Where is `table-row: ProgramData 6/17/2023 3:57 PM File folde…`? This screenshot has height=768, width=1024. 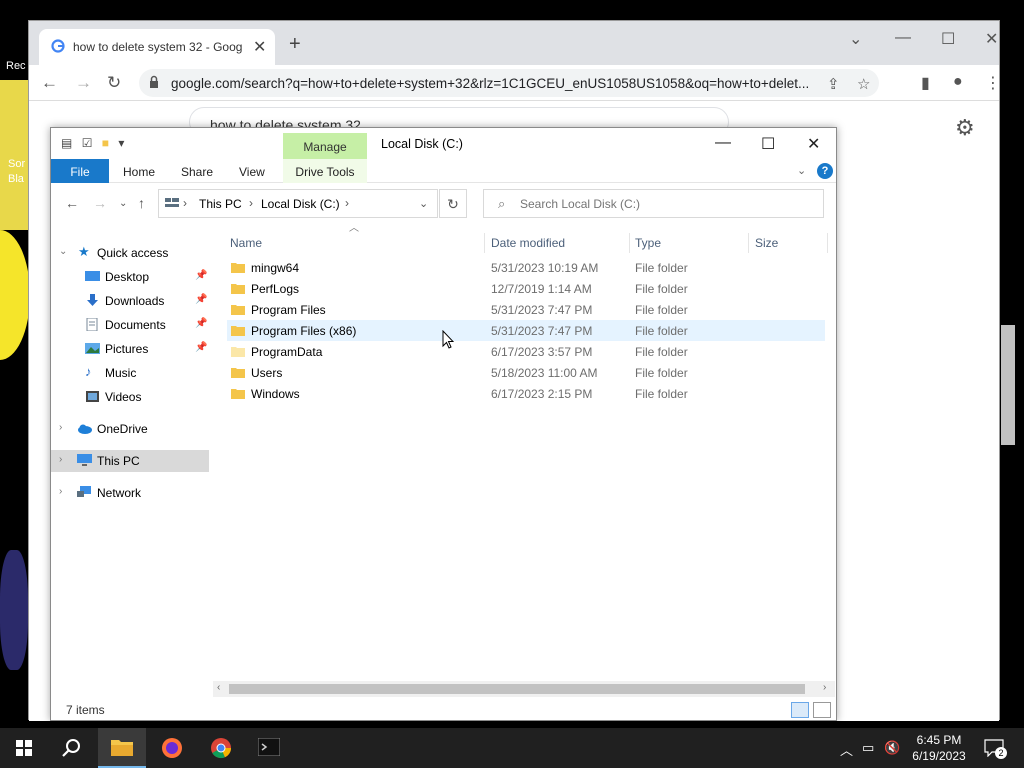
table-row: ProgramData 6/17/2023 3:57 PM File folde… is located at coordinates (526, 351).